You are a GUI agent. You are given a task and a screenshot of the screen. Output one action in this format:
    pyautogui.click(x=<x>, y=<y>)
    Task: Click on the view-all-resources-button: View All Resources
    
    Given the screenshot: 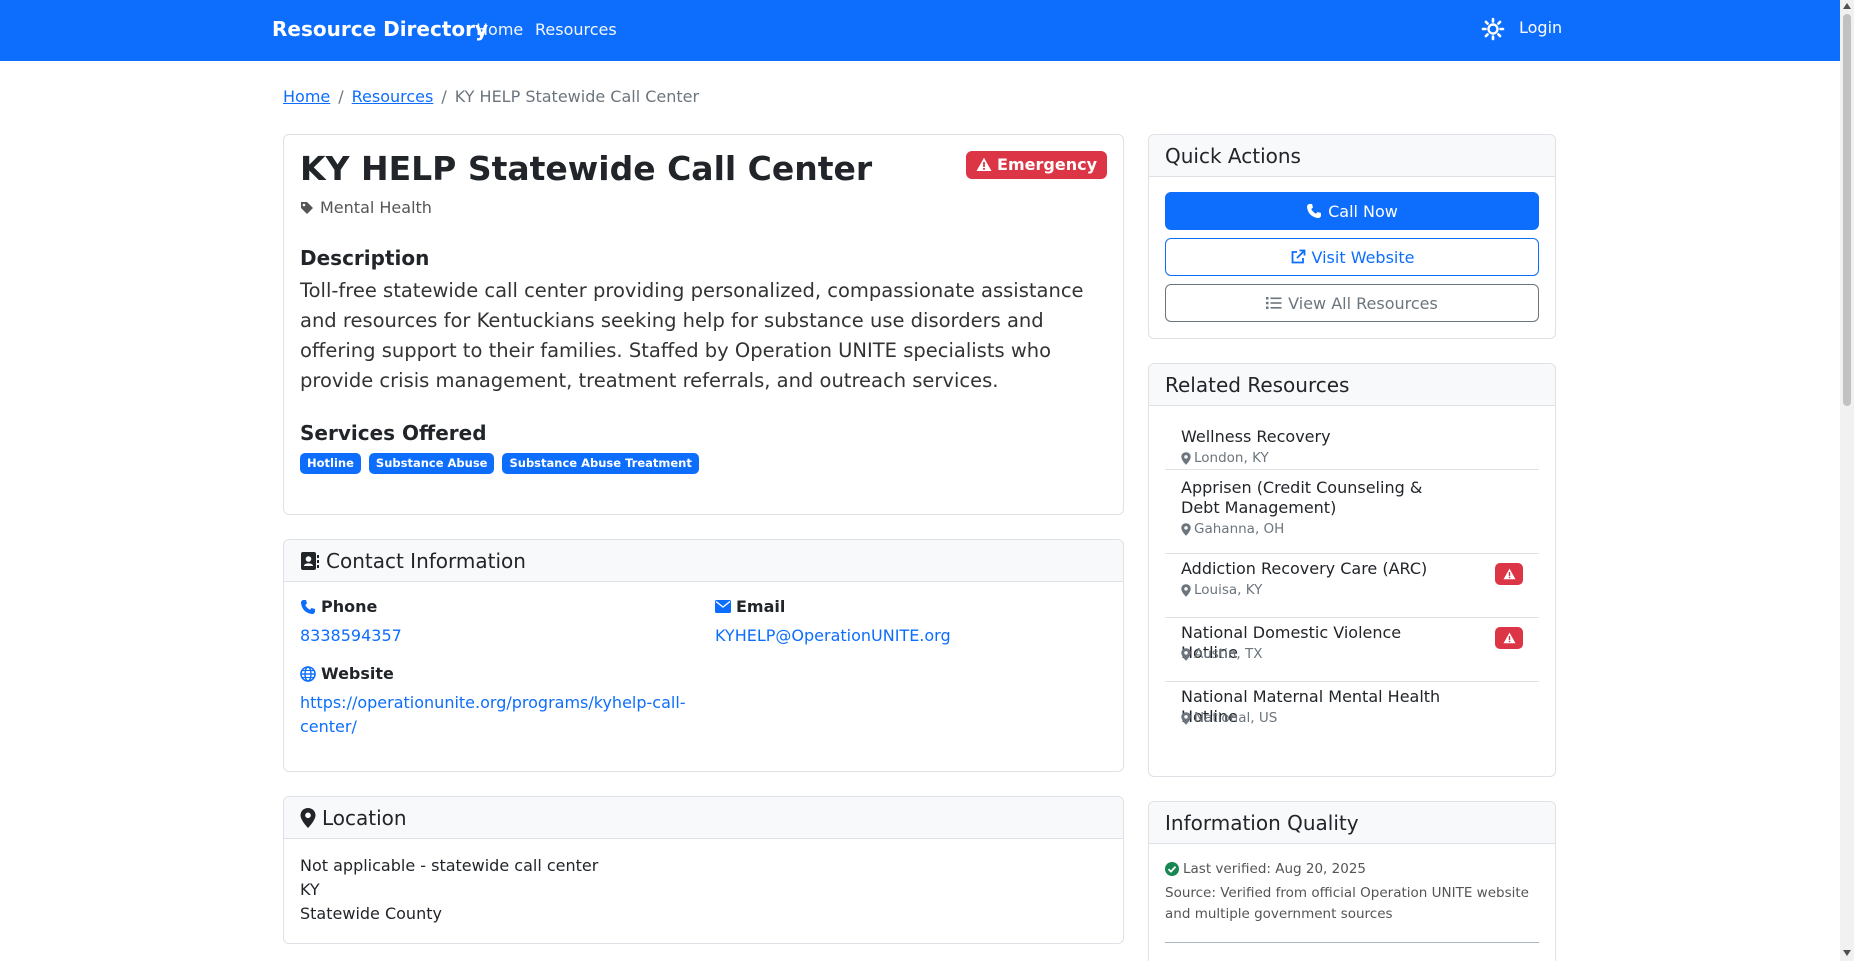 What is the action you would take?
    pyautogui.click(x=1352, y=303)
    